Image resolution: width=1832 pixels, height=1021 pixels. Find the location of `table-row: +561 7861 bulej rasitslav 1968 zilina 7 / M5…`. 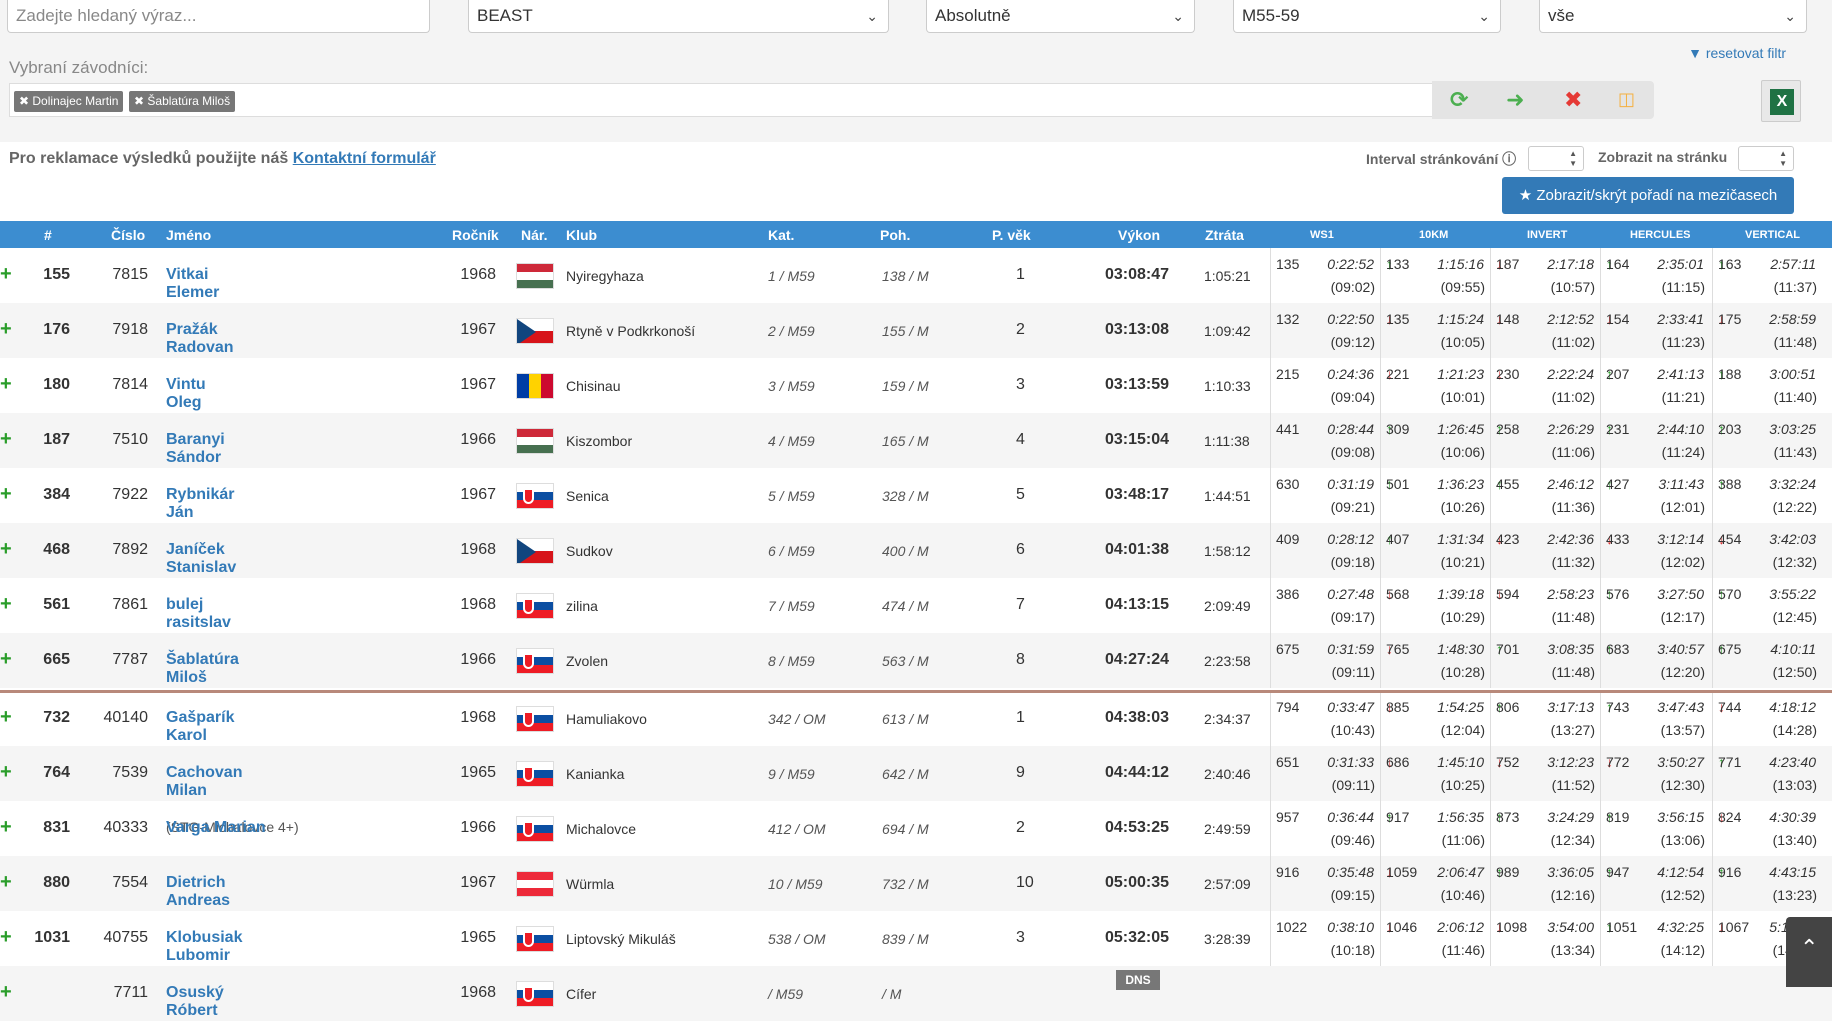

table-row: +561 7861 bulej rasitslav 1968 zilina 7 / M5… is located at coordinates (916, 605).